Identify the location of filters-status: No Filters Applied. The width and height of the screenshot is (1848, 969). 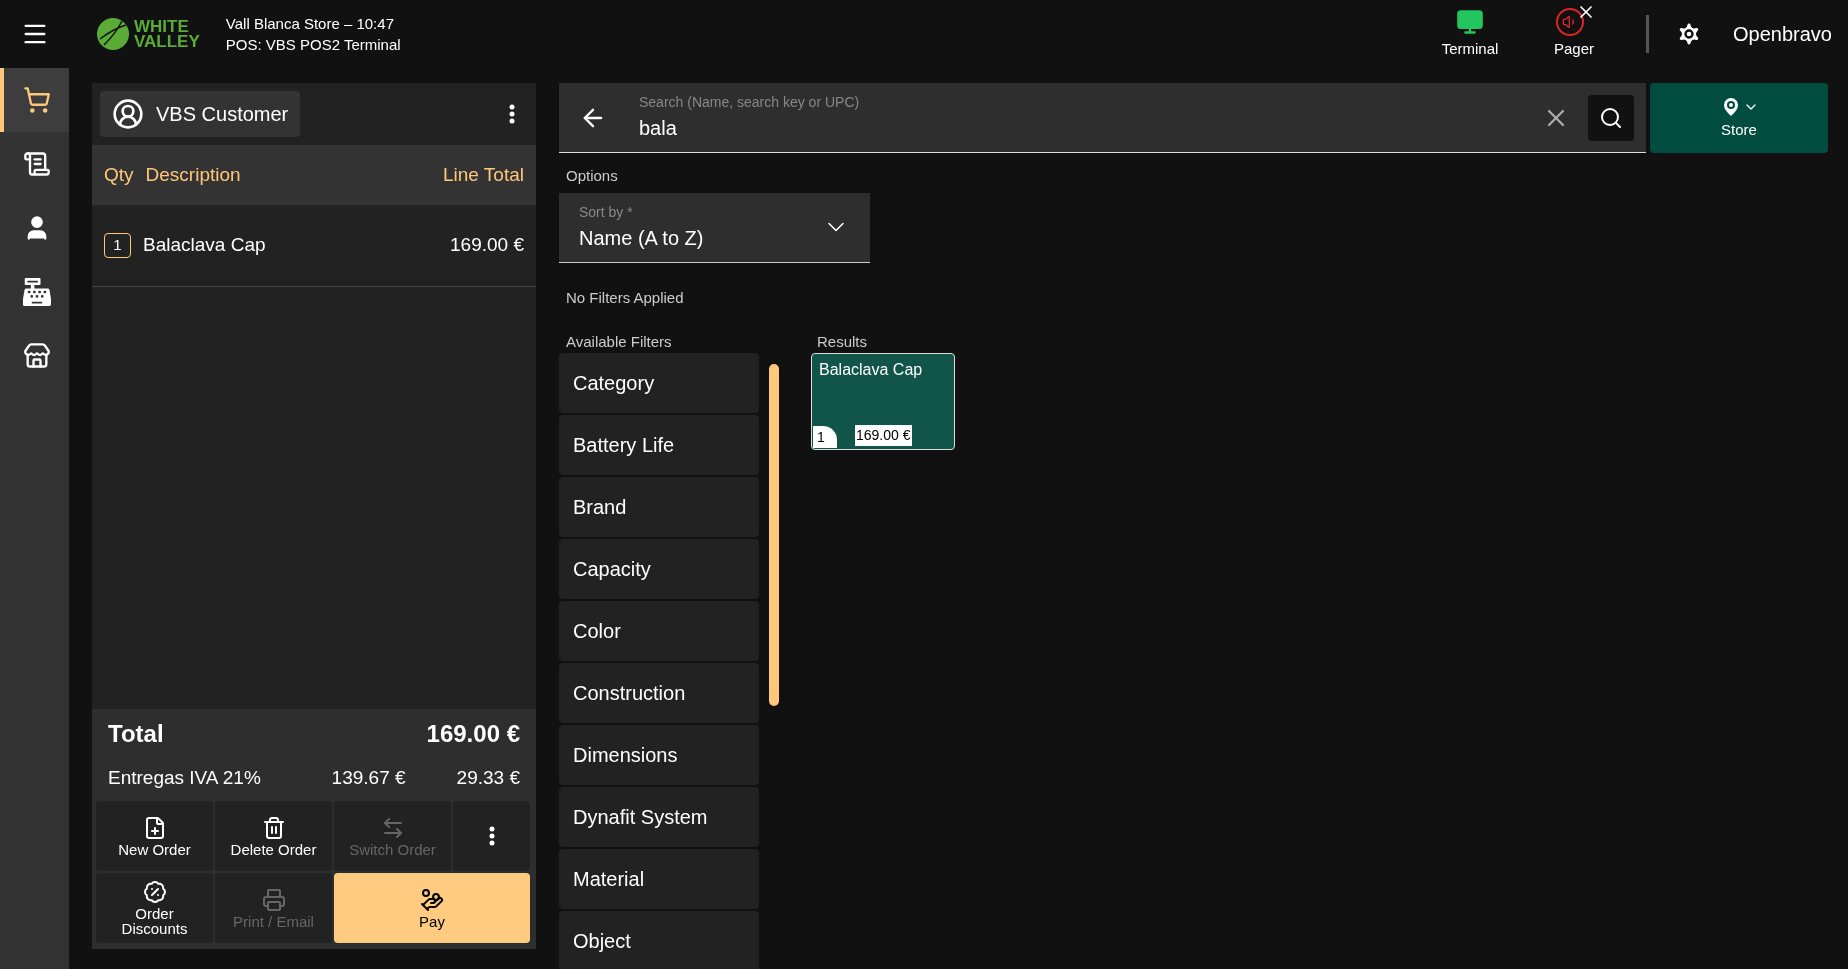
(625, 297).